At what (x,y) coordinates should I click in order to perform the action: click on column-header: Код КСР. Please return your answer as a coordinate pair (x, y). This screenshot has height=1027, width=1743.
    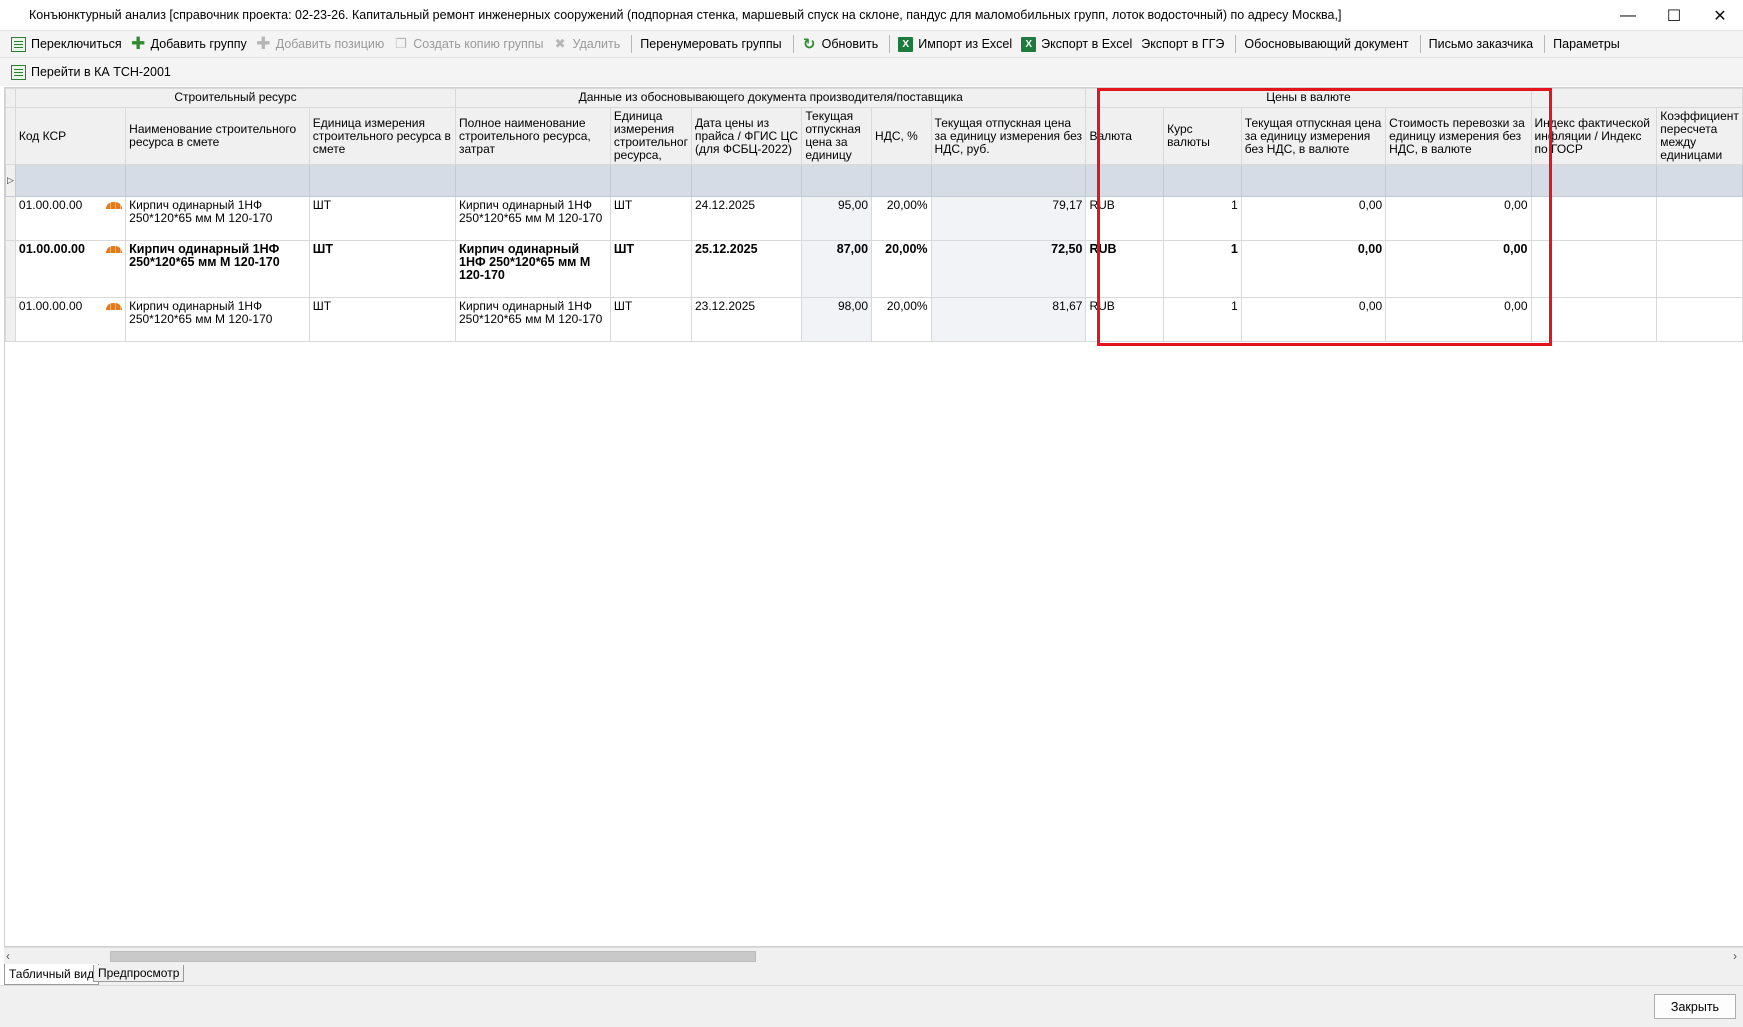
    Looking at the image, I should click on (70, 136).